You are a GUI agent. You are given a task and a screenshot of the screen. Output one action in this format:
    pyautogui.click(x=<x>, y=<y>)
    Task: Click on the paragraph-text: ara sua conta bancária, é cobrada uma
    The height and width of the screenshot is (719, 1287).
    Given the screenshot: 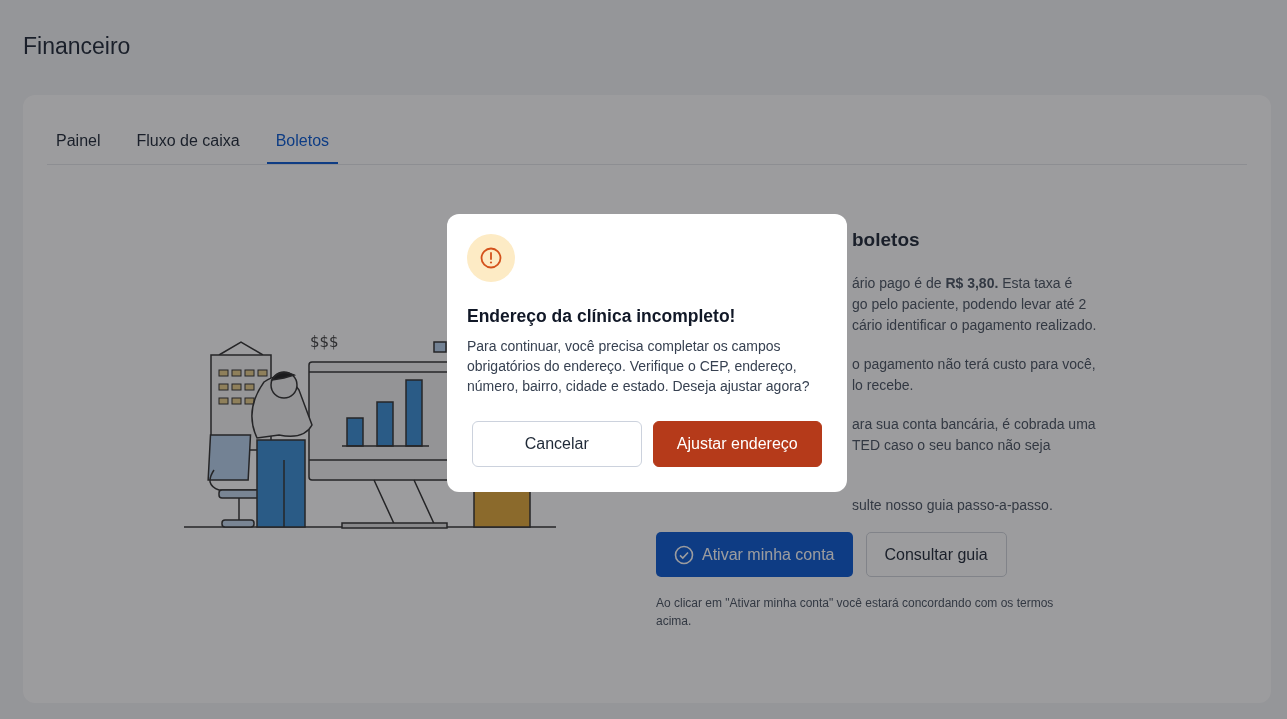 What is the action you would take?
    pyautogui.click(x=974, y=424)
    